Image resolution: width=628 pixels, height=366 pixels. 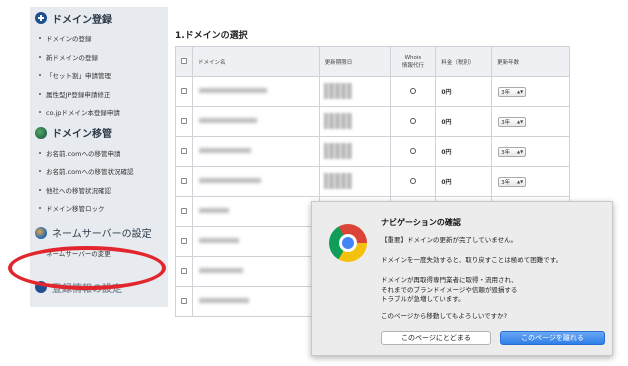 I want to click on section-title: ネームサーバーの設定, so click(x=102, y=234).